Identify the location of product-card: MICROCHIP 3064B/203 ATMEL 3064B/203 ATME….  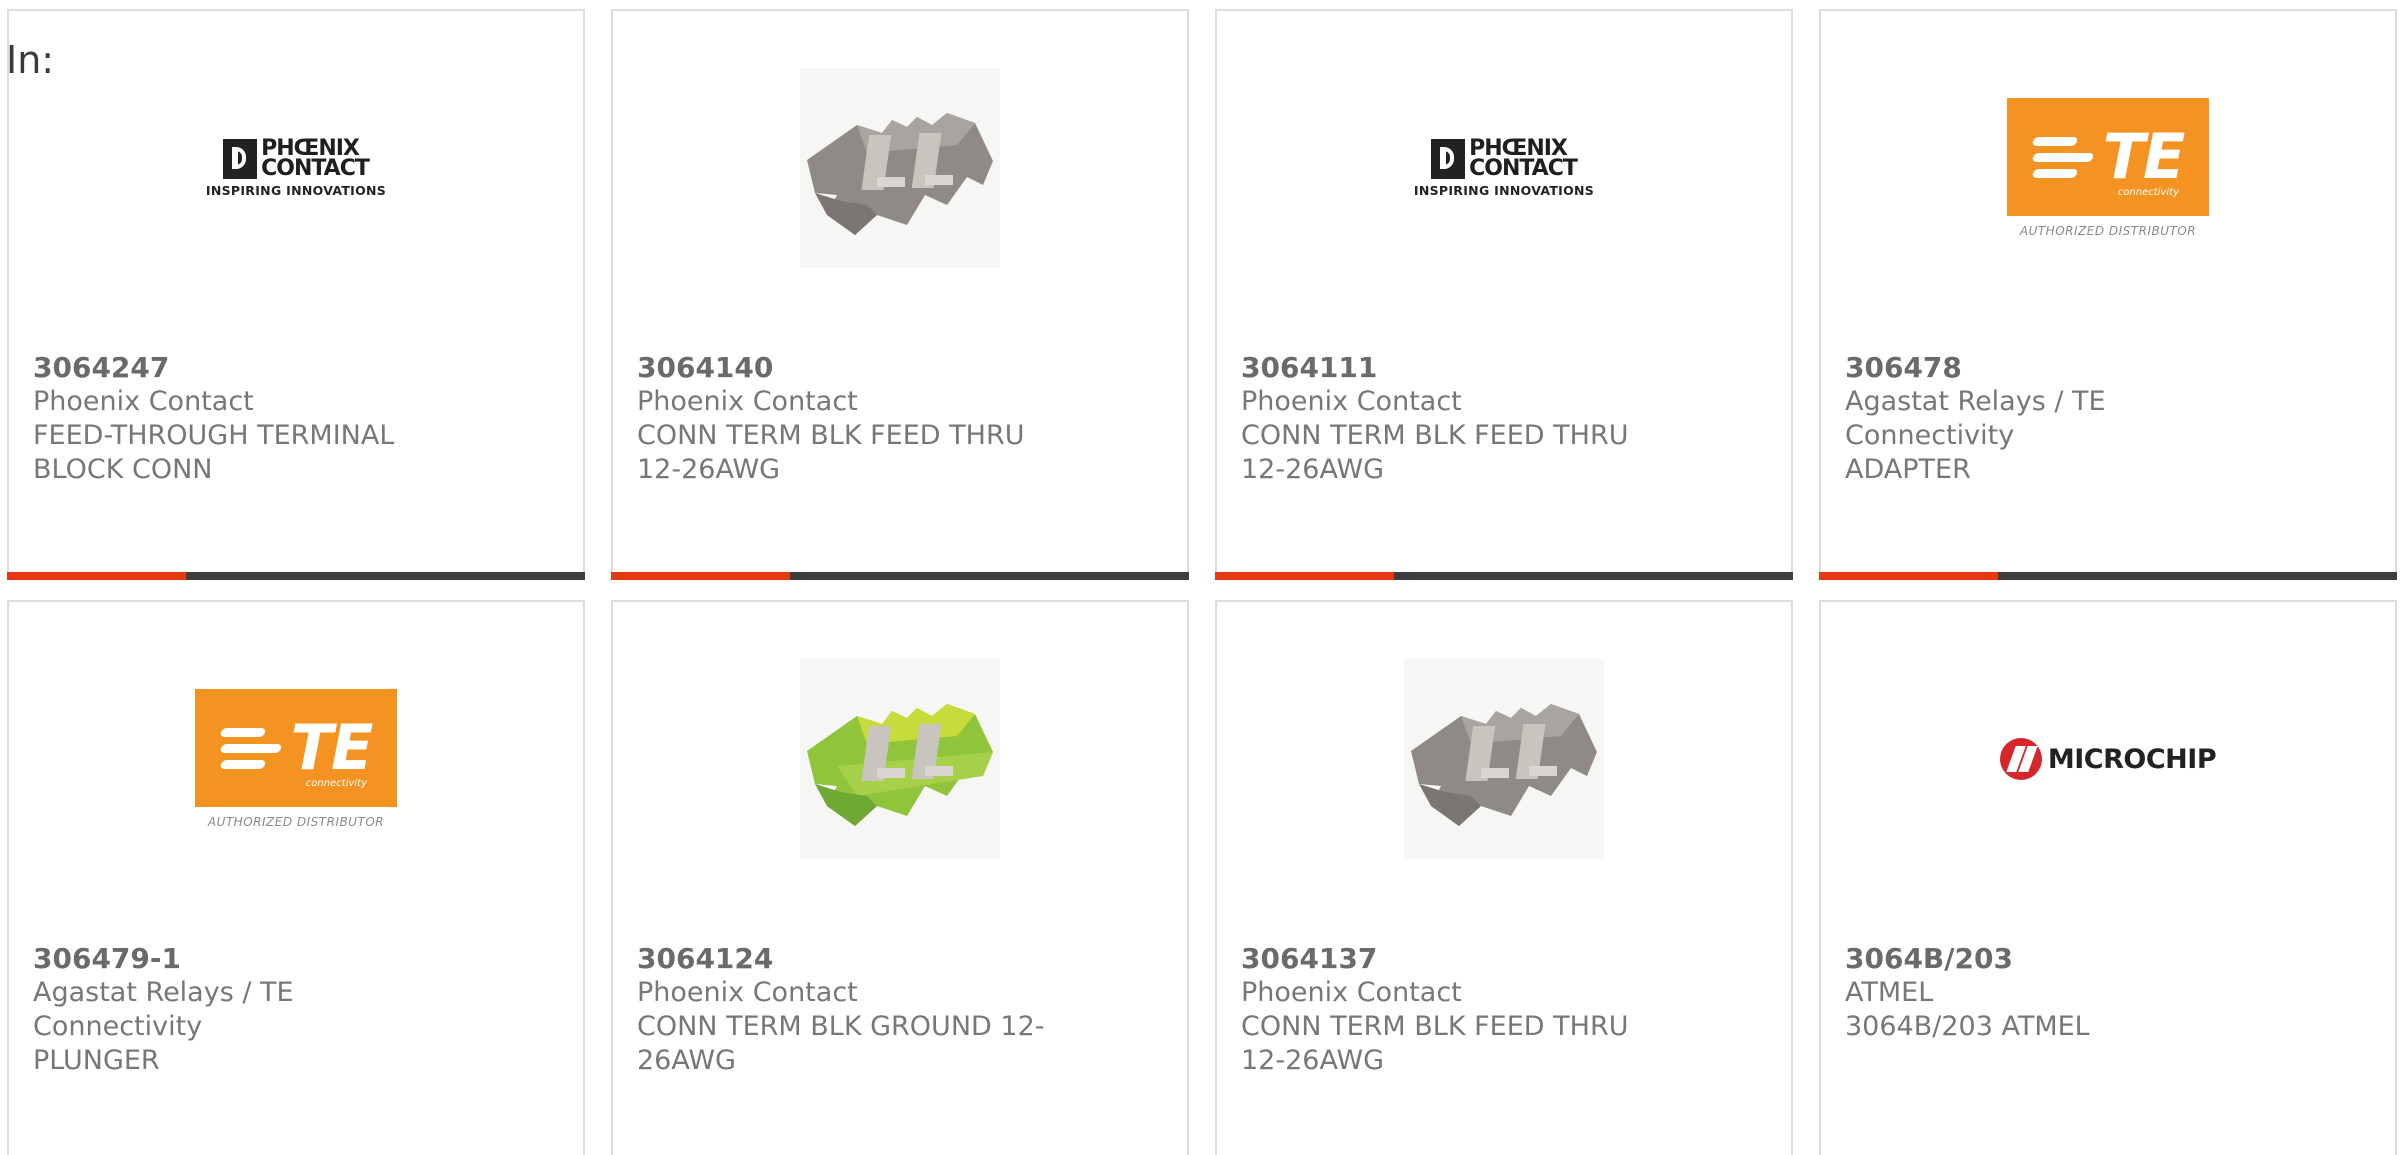
(2108, 877).